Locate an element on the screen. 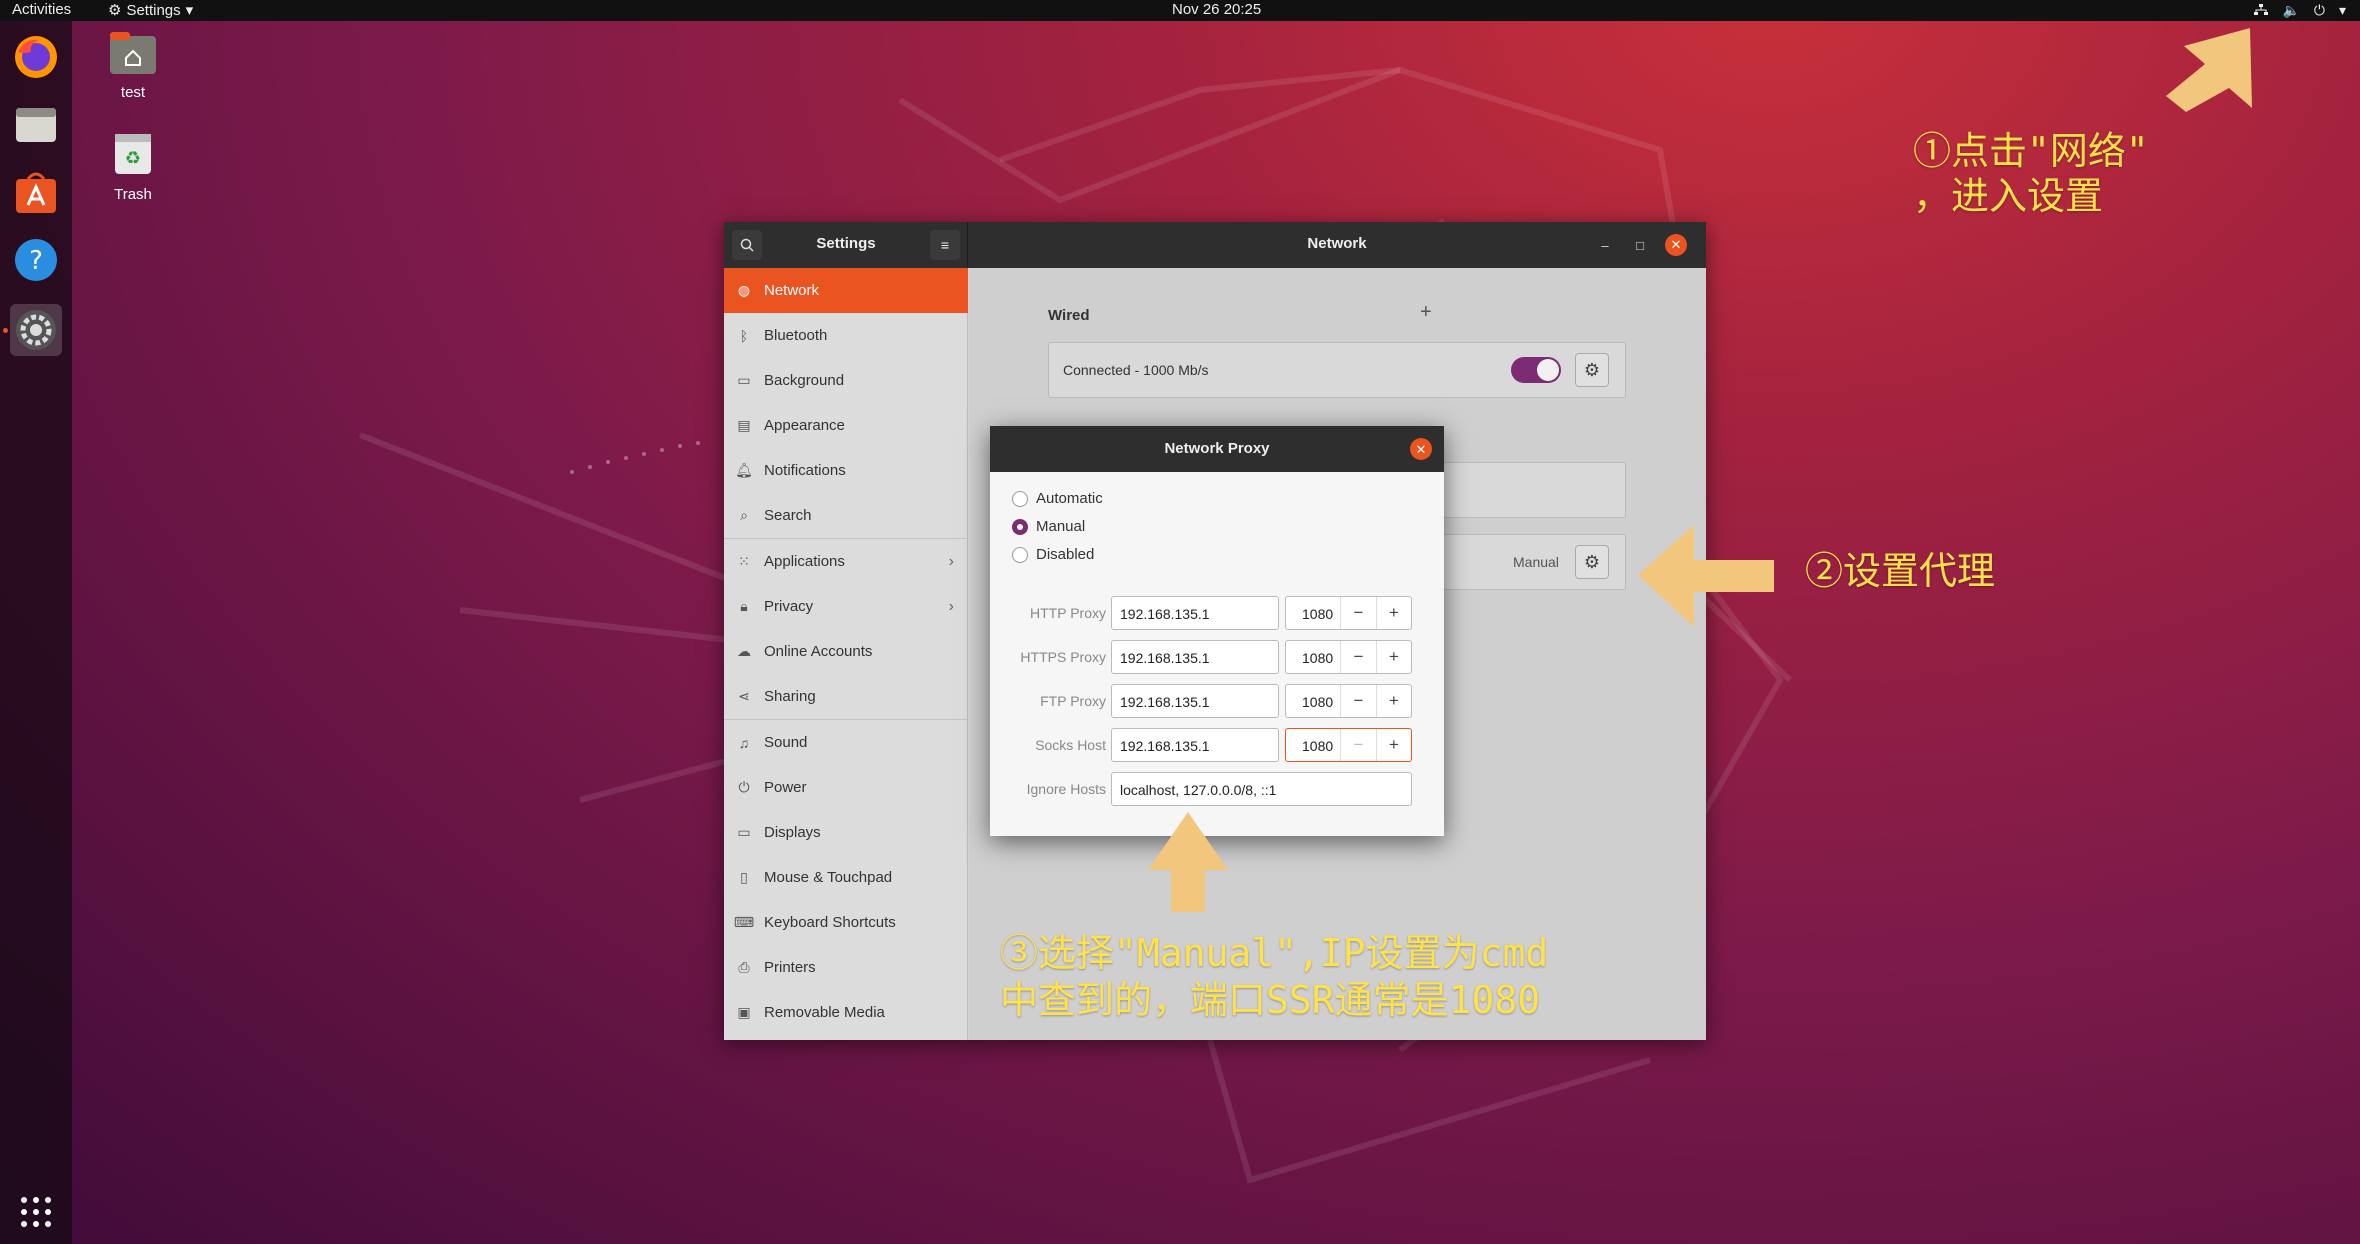 Image resolution: width=2360 pixels, height=1244 pixels. annotation-step3-line2: 中查到的，端口SSR通常是1080 is located at coordinates (1270, 1000).